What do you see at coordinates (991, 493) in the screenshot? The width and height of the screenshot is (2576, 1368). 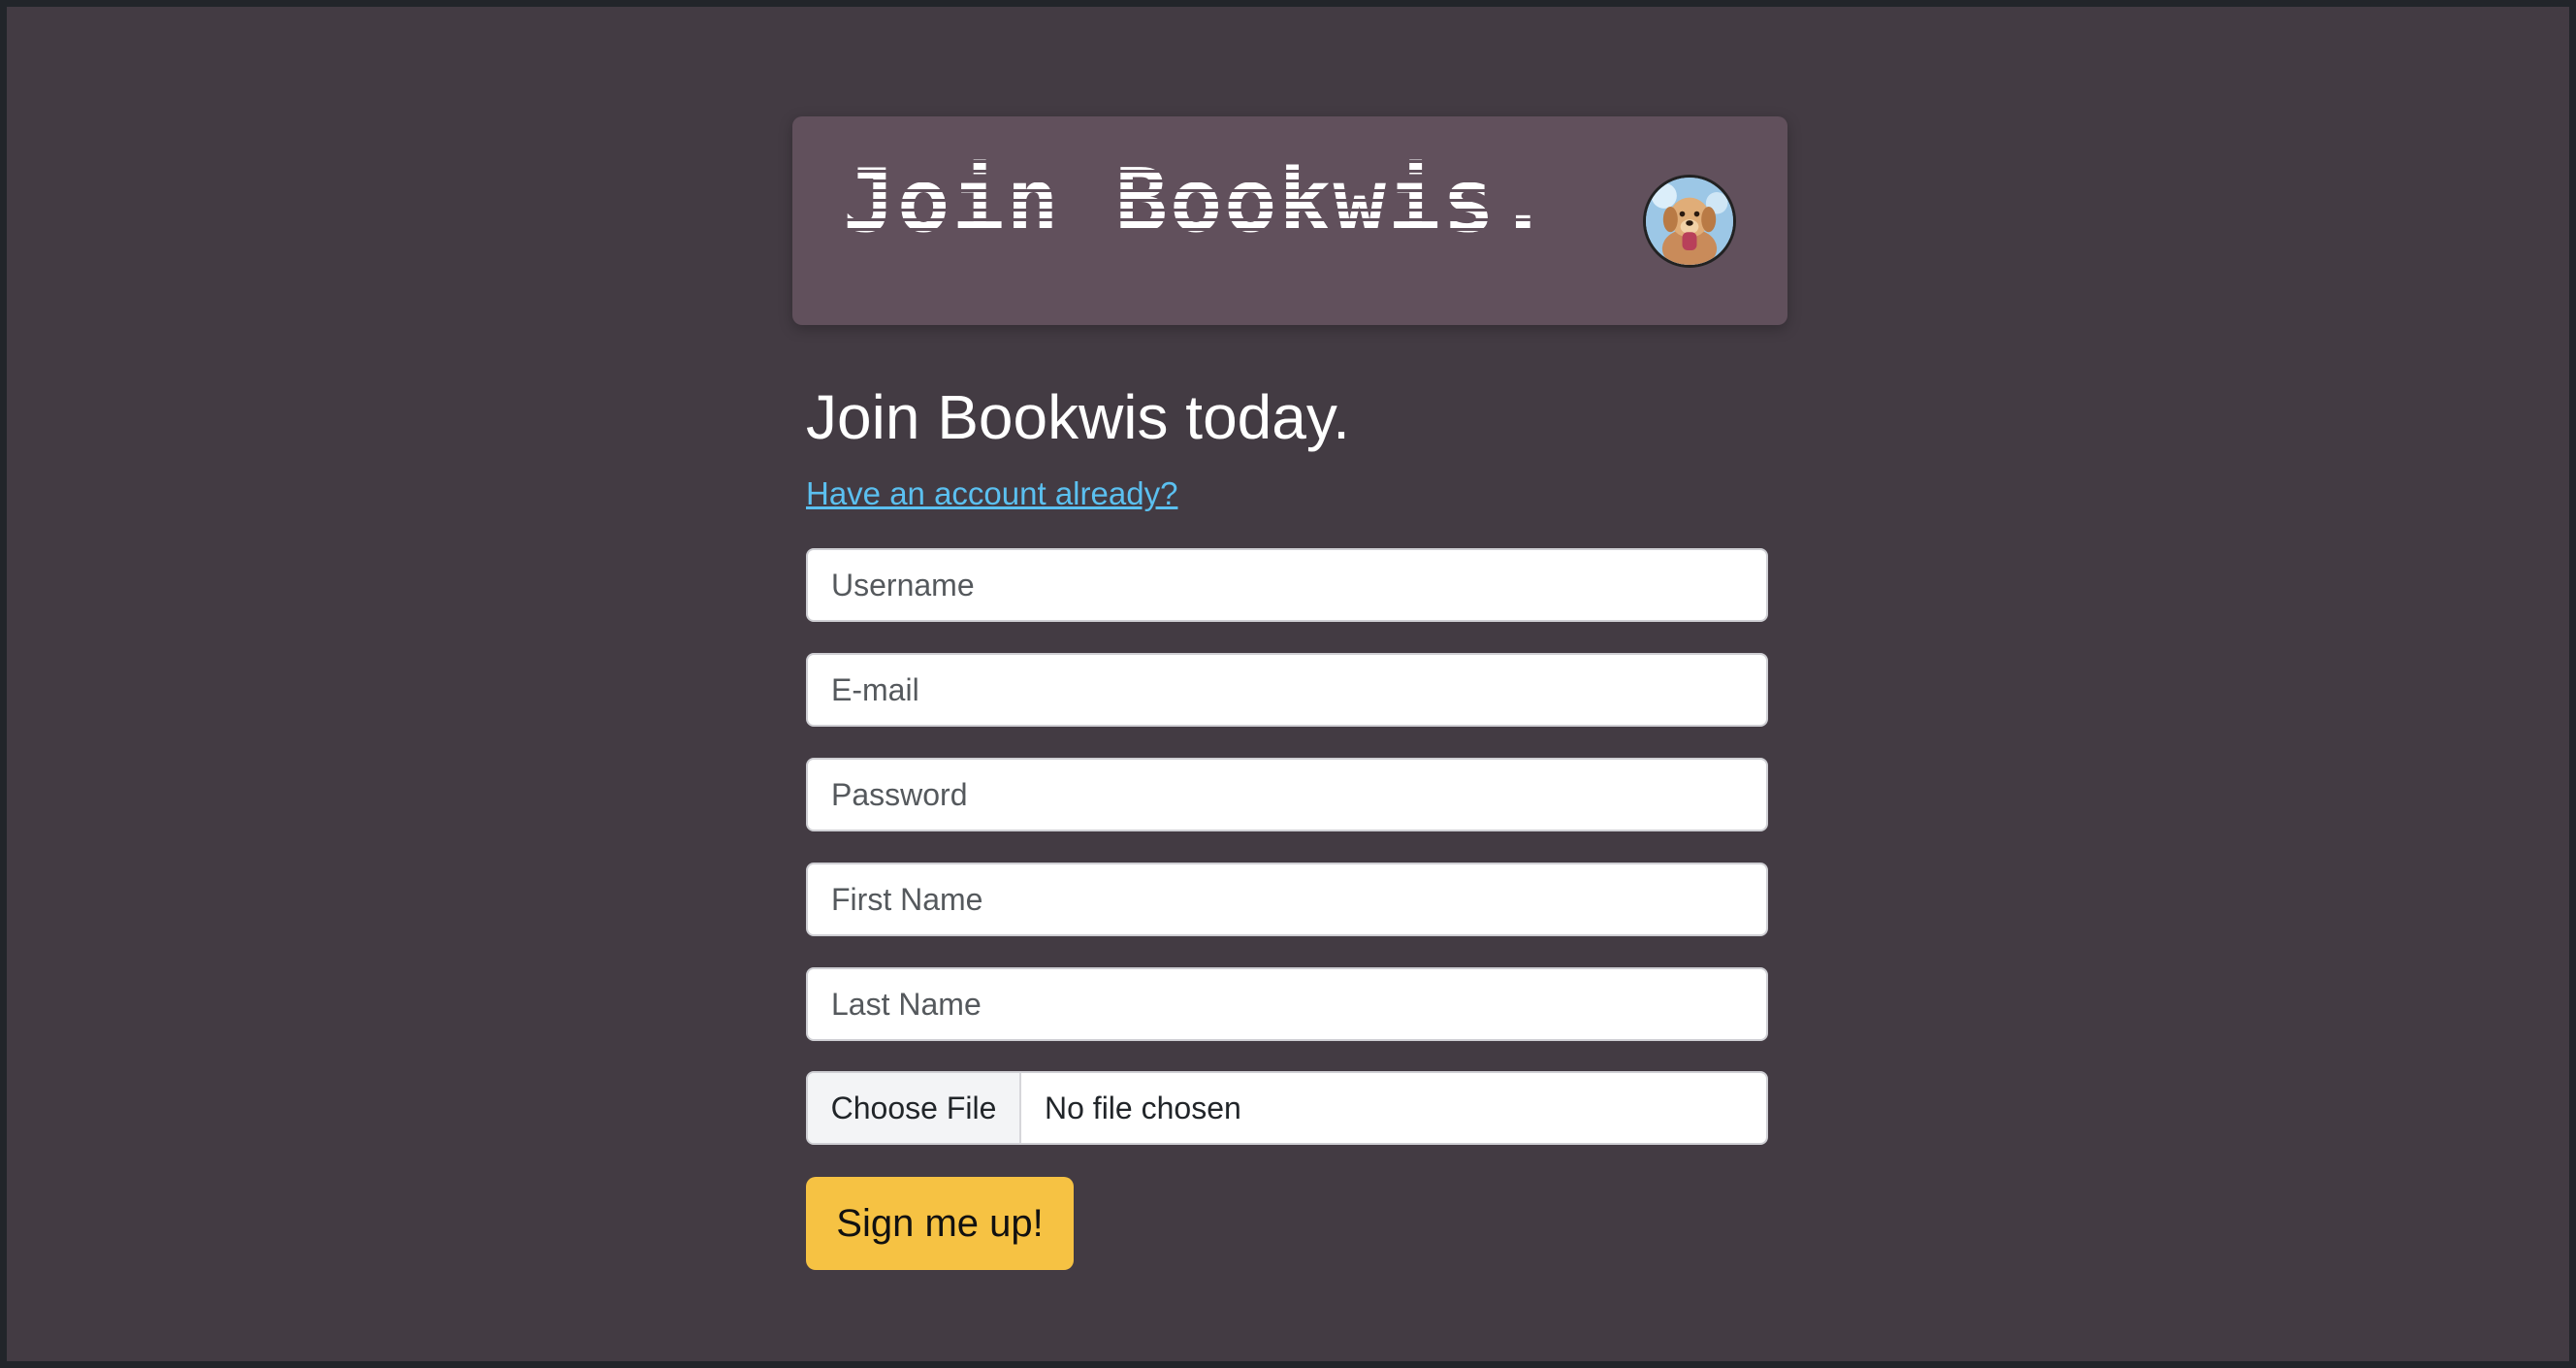 I see `login-link: Have an account already?` at bounding box center [991, 493].